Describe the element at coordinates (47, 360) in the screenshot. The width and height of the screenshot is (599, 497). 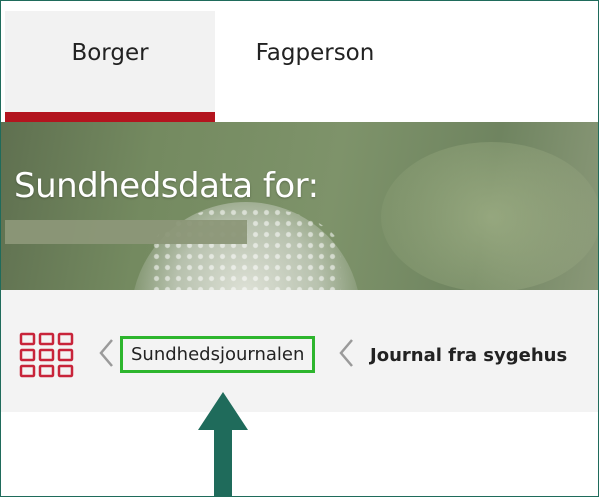
I see `grid-menu-icon` at that location.